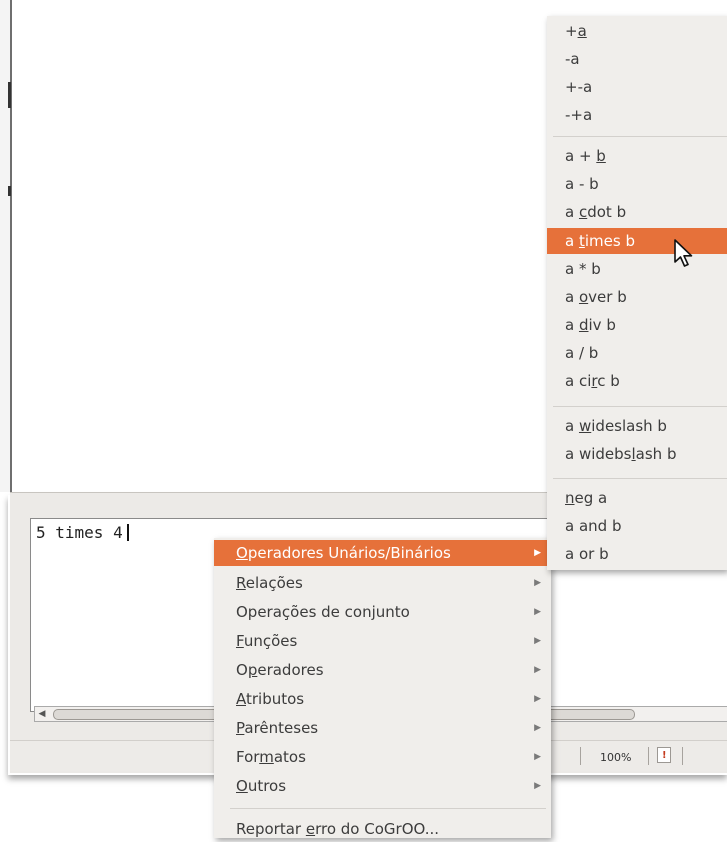  Describe the element at coordinates (382, 583) in the screenshot. I see `menu-item-relacoes: Relações ▶` at that location.